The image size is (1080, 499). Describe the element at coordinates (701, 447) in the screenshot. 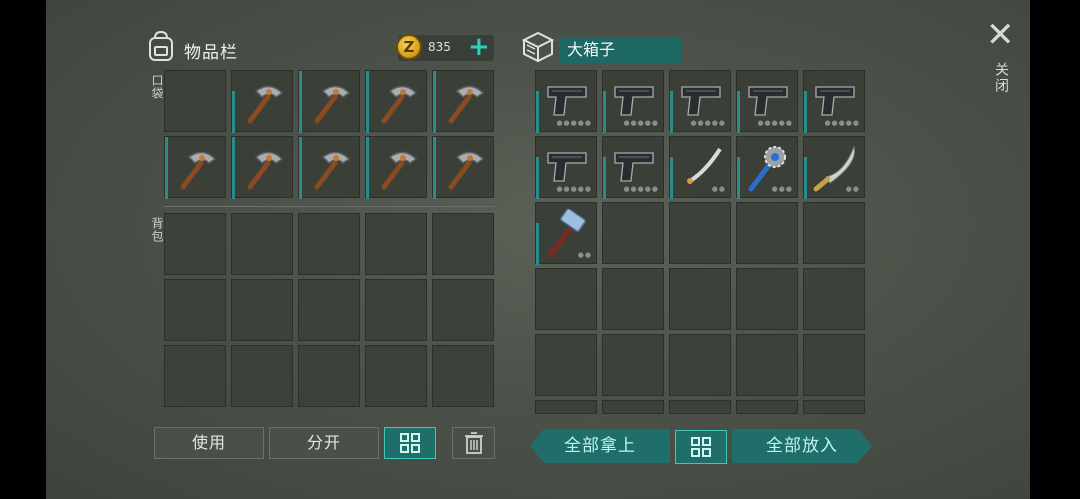

I see `sort-chest-button` at that location.